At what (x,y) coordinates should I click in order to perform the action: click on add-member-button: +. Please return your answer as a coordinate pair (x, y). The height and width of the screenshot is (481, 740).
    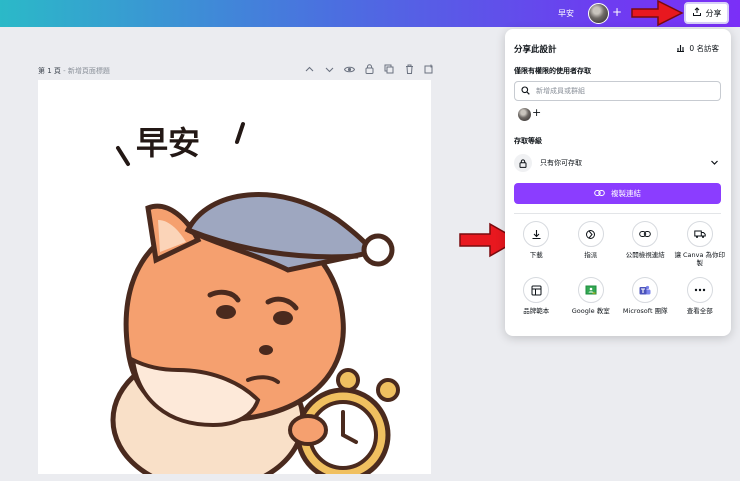
    Looking at the image, I should click on (536, 112).